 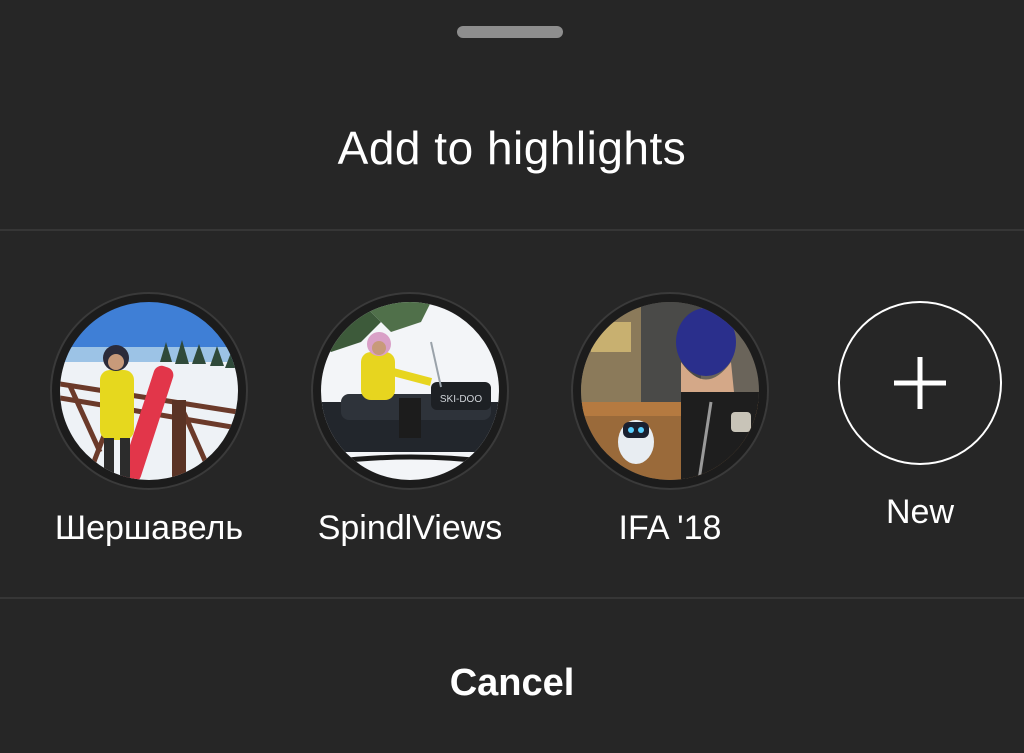 I want to click on snowboarder-photo-icon, so click(x=149, y=391).